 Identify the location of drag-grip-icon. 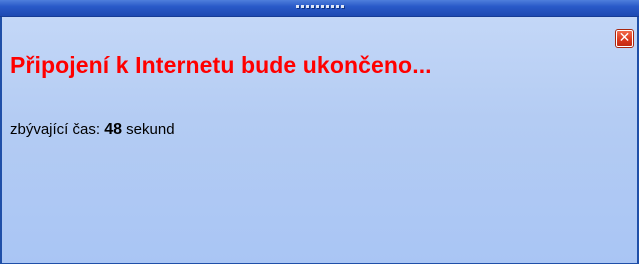
(319, 6).